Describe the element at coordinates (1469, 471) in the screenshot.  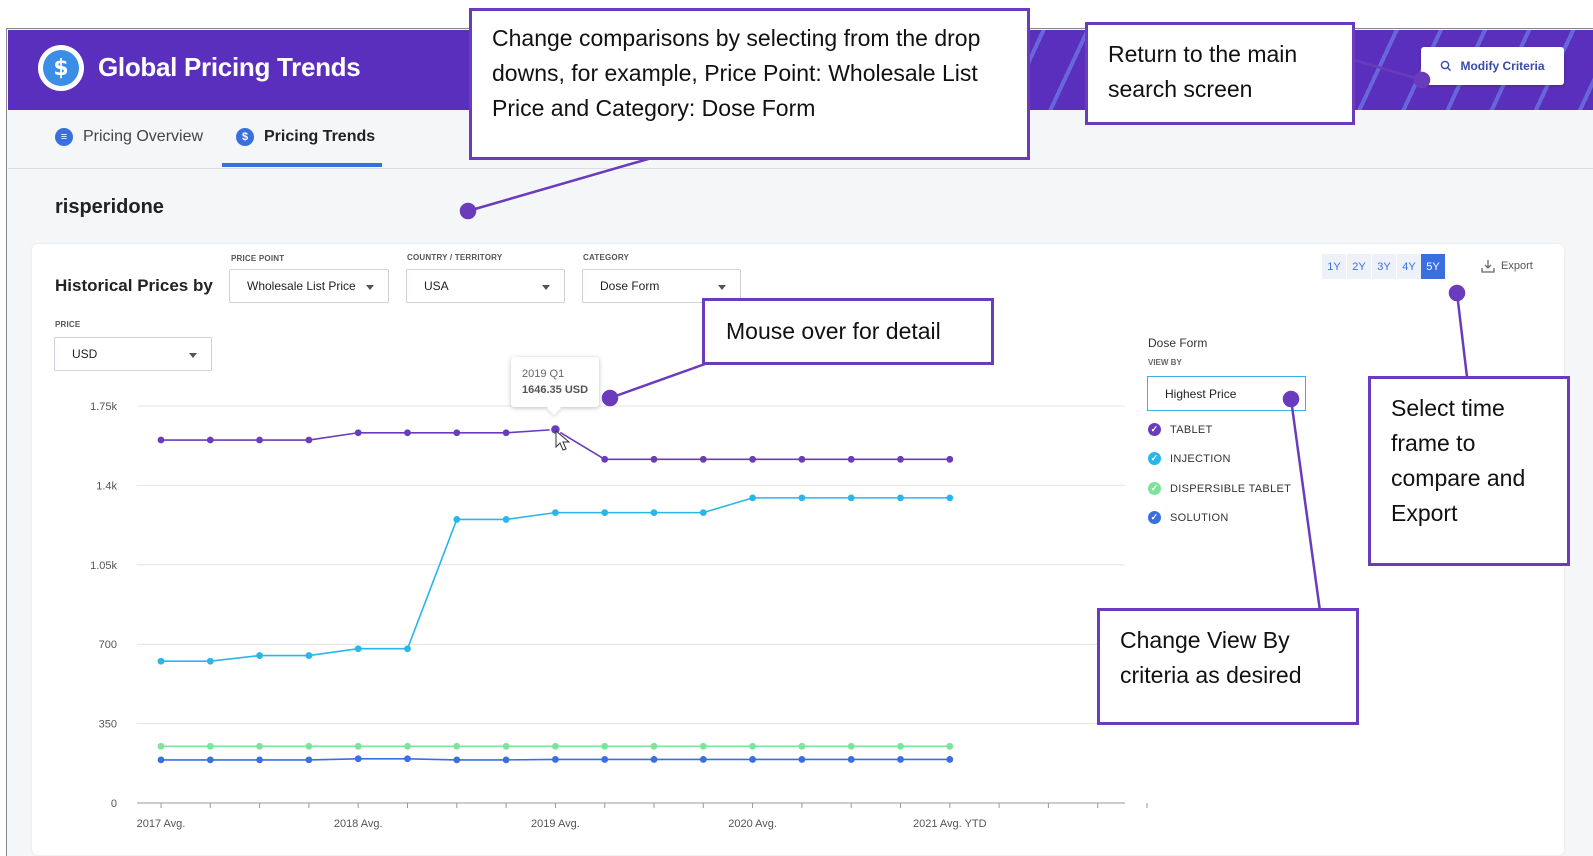
I see `callout-timeframe: Select time frame to compare and Export` at that location.